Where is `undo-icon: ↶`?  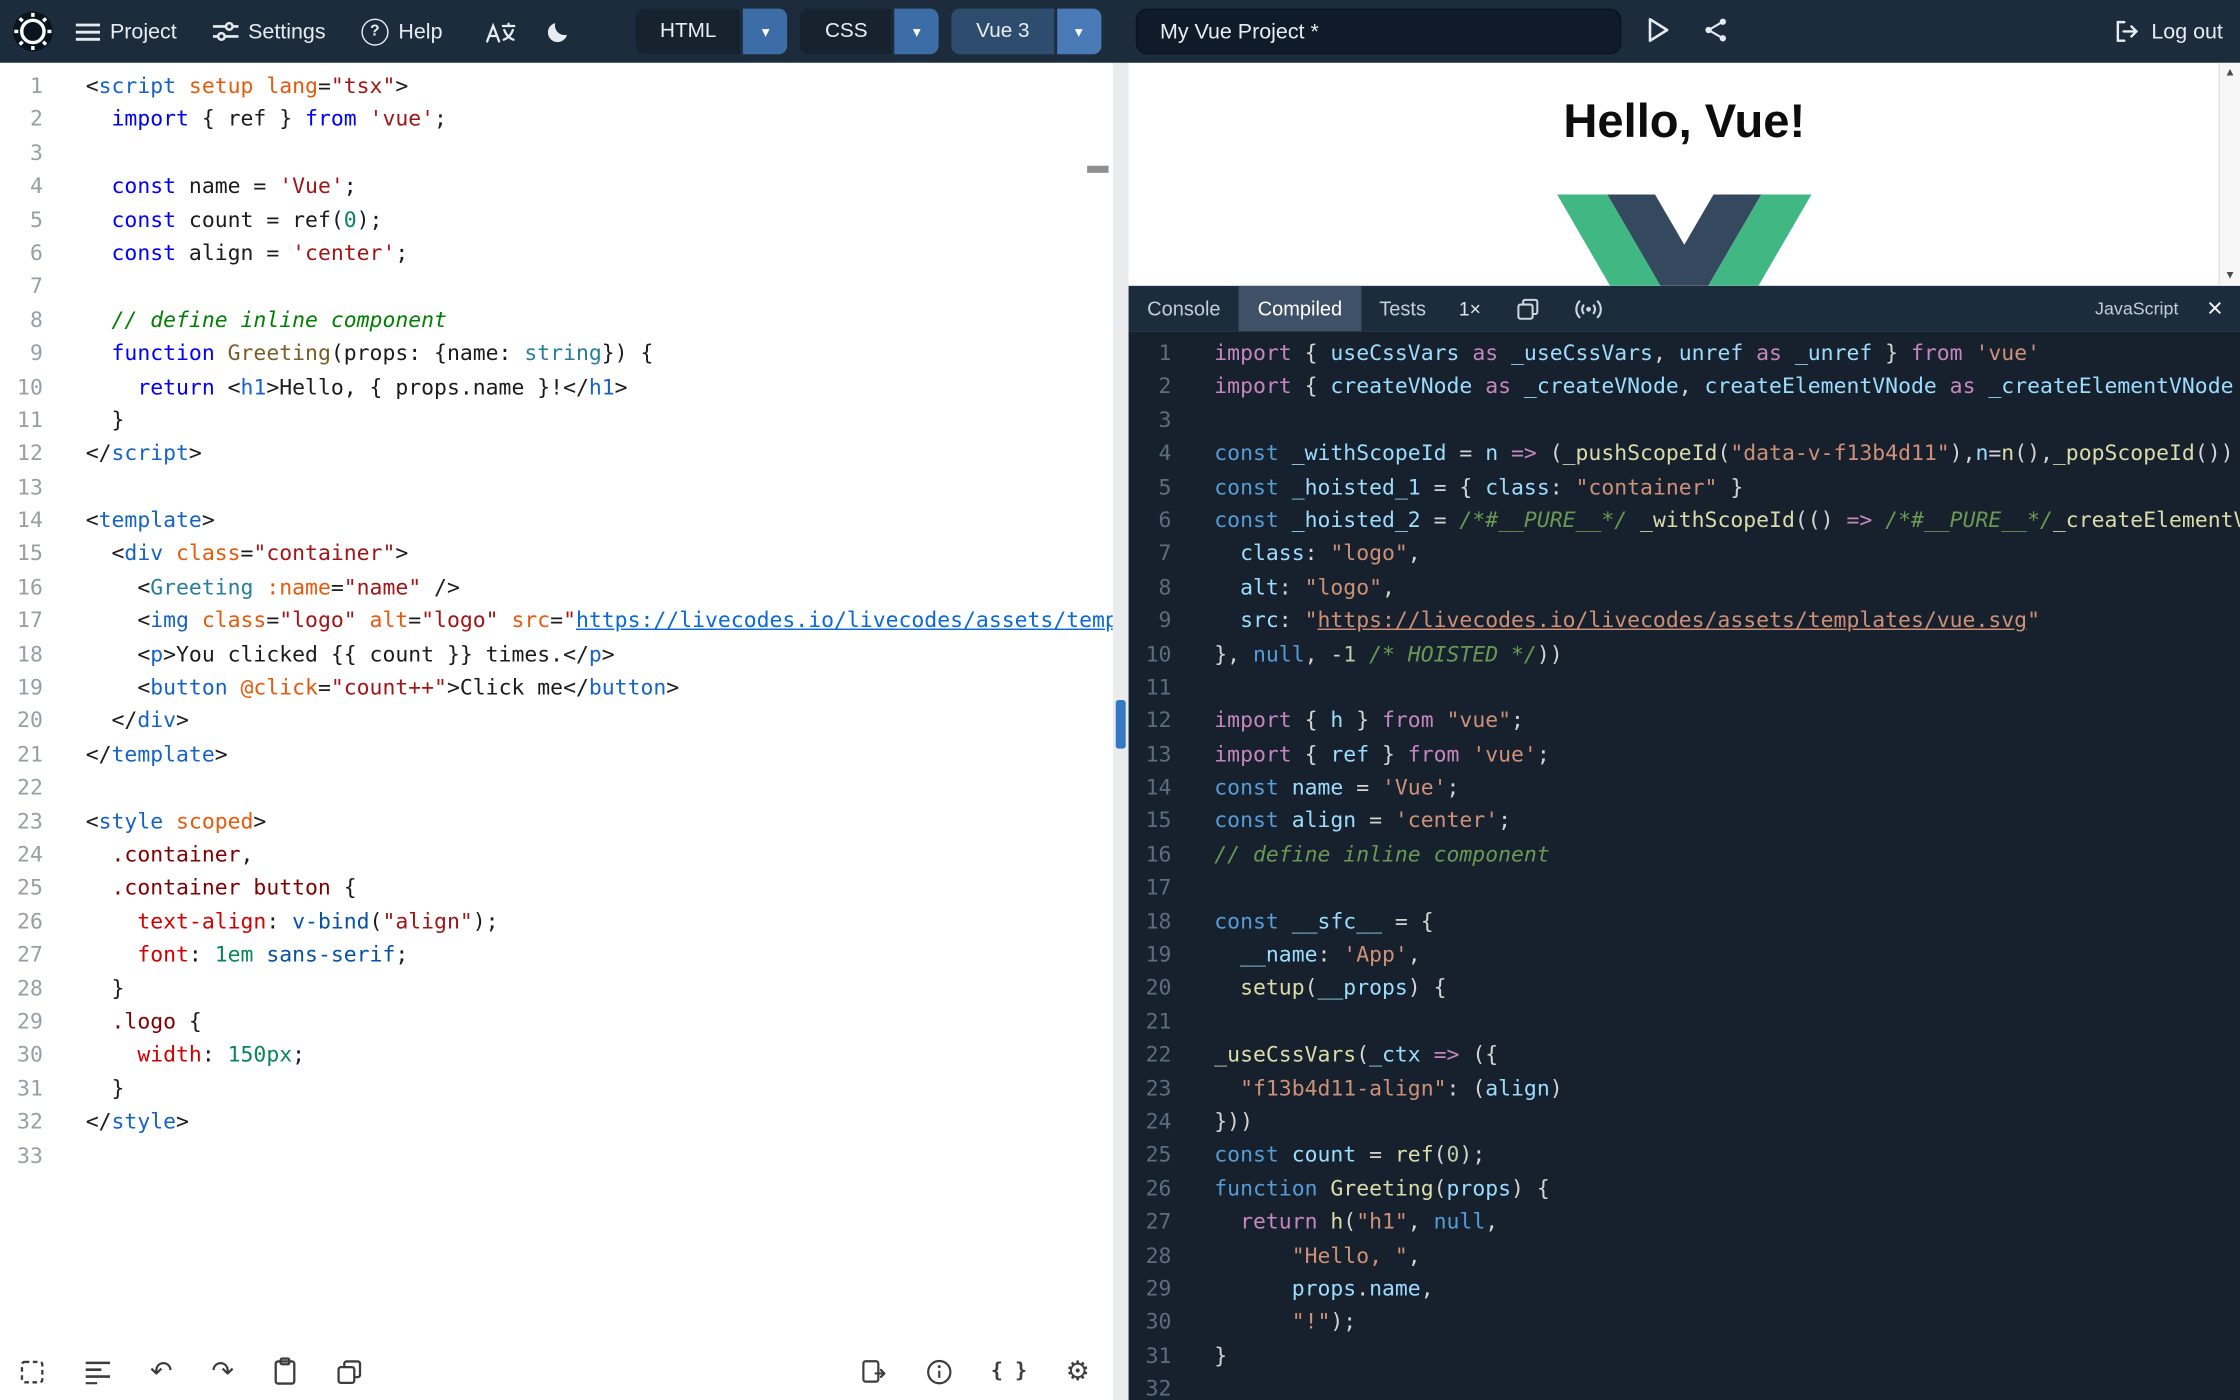
undo-icon: ↶ is located at coordinates (161, 1371).